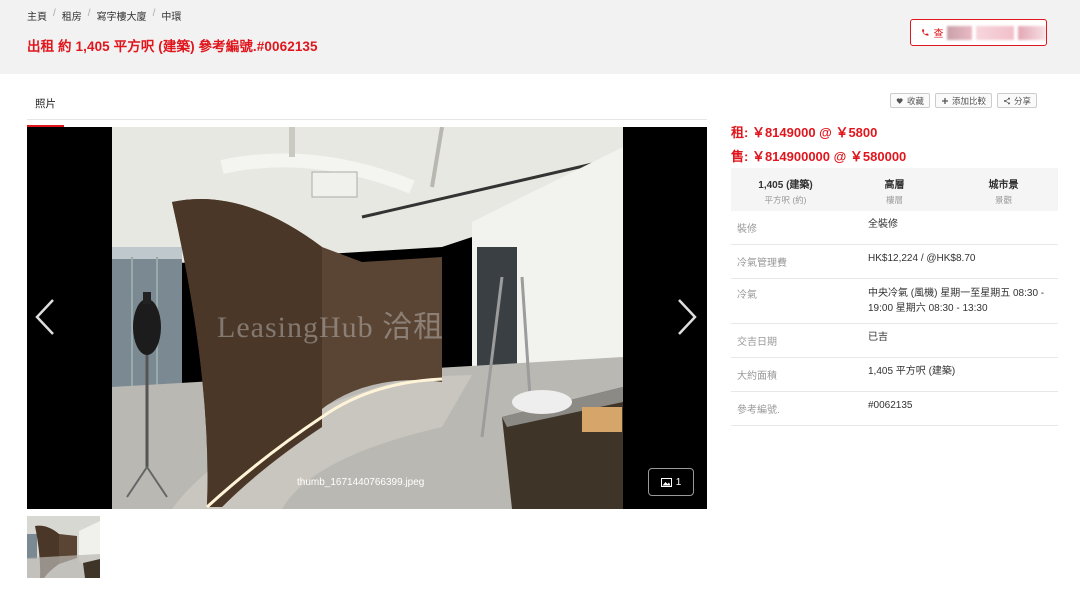 This screenshot has width=1080, height=602. I want to click on sale-price: 售: ￥814900000 @ ￥580000, so click(819, 156).